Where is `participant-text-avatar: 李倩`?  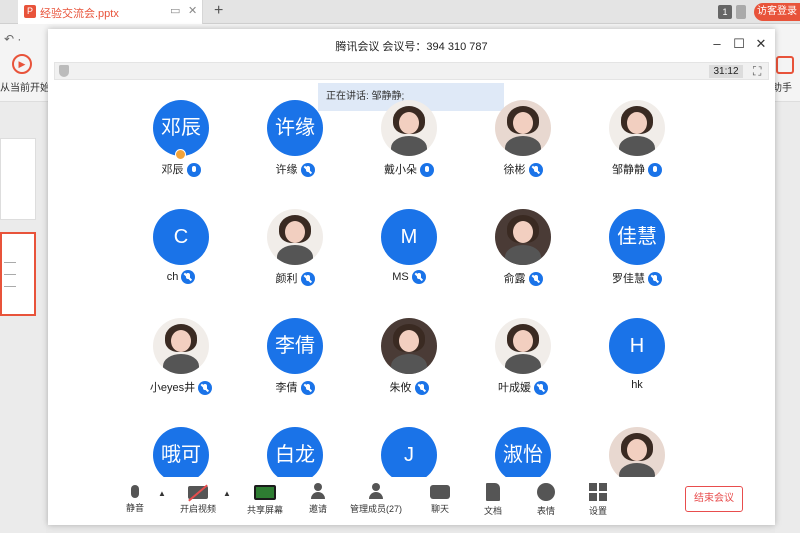
participant-text-avatar: 李倩 is located at coordinates (295, 346).